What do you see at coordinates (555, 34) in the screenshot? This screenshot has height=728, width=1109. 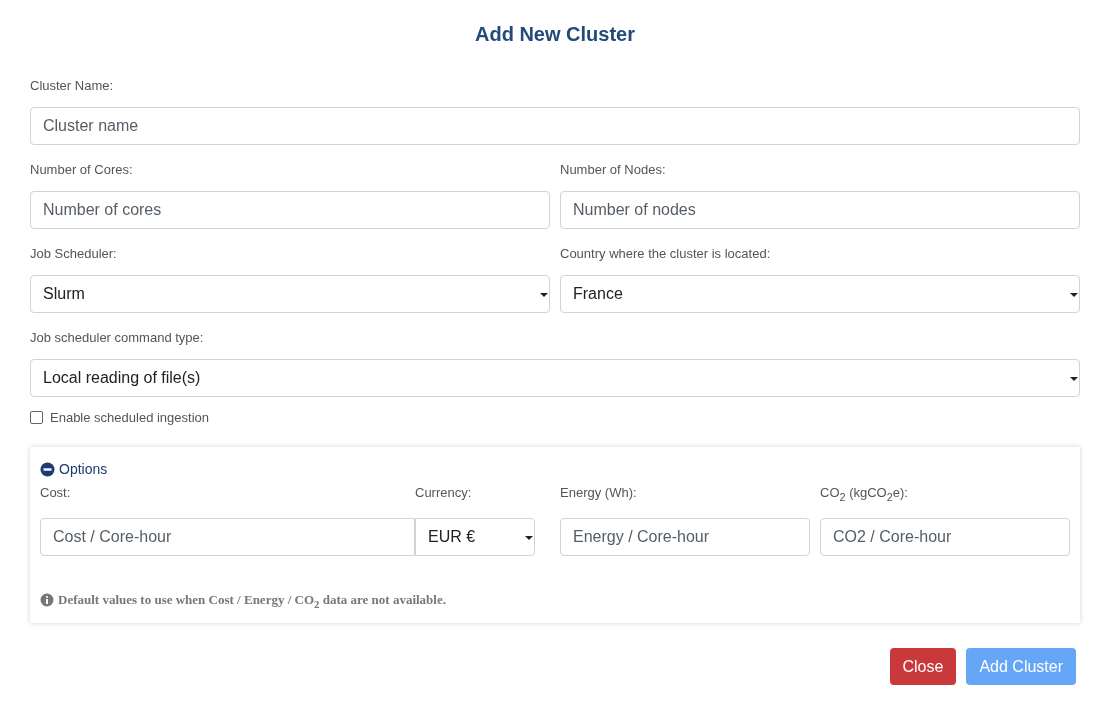 I see `dialog-title: Add New Cluster` at bounding box center [555, 34].